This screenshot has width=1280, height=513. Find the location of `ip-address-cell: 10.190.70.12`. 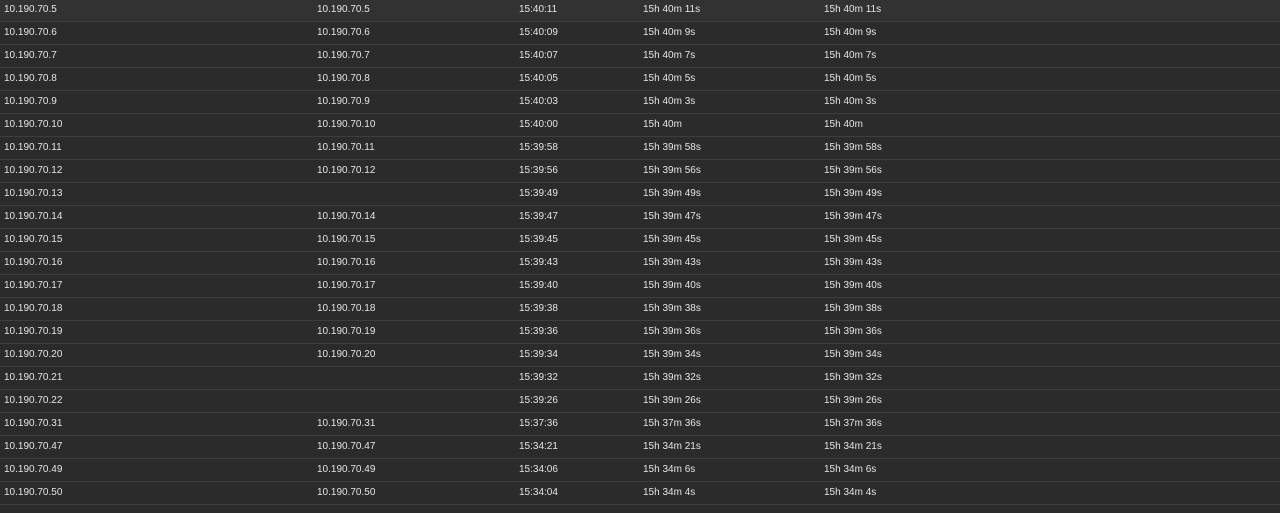

ip-address-cell: 10.190.70.12 is located at coordinates (33, 170).